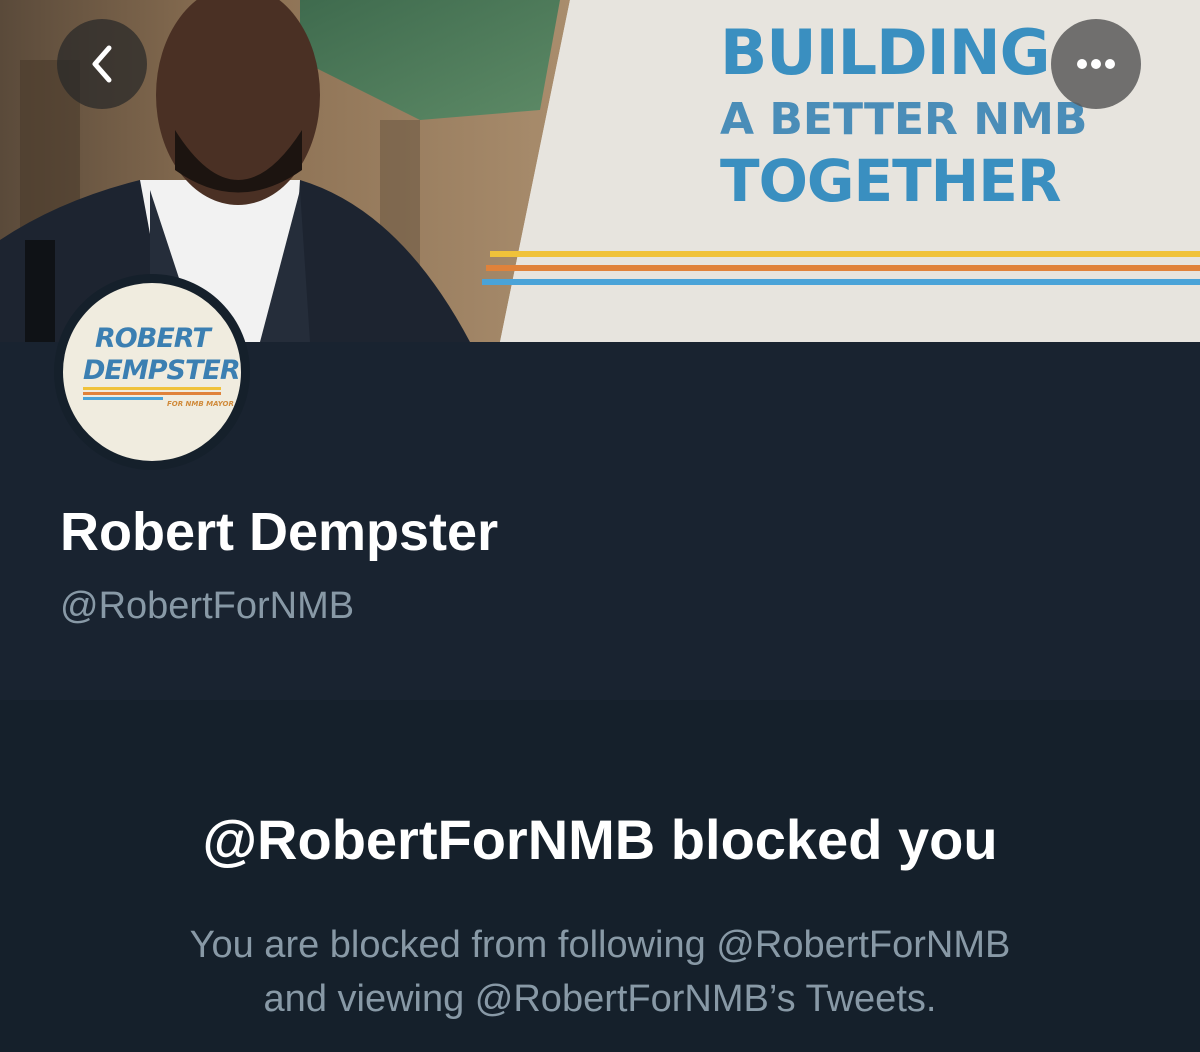  Describe the element at coordinates (890, 181) in the screenshot. I see `banner-line-3: TOGETHER` at that location.